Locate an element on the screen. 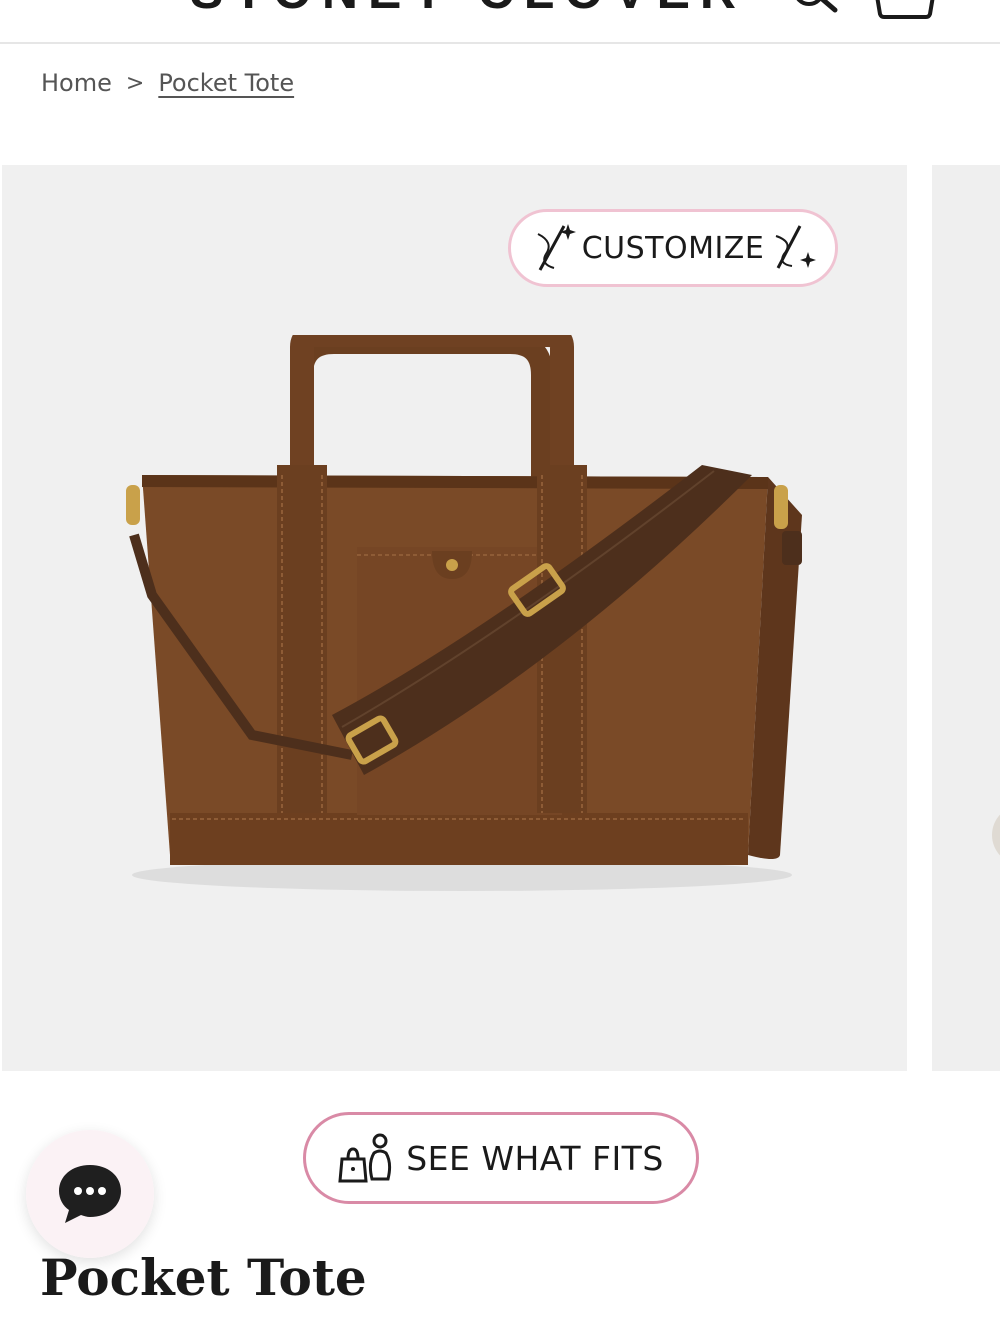 Image resolution: width=1000 pixels, height=1333 pixels. chat-bubble-icon is located at coordinates (90, 1194).